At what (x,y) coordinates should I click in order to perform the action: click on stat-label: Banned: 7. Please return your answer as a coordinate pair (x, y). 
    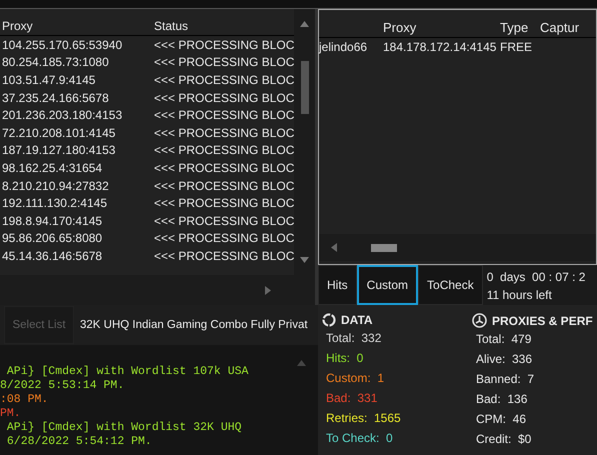
    Looking at the image, I should click on (505, 379).